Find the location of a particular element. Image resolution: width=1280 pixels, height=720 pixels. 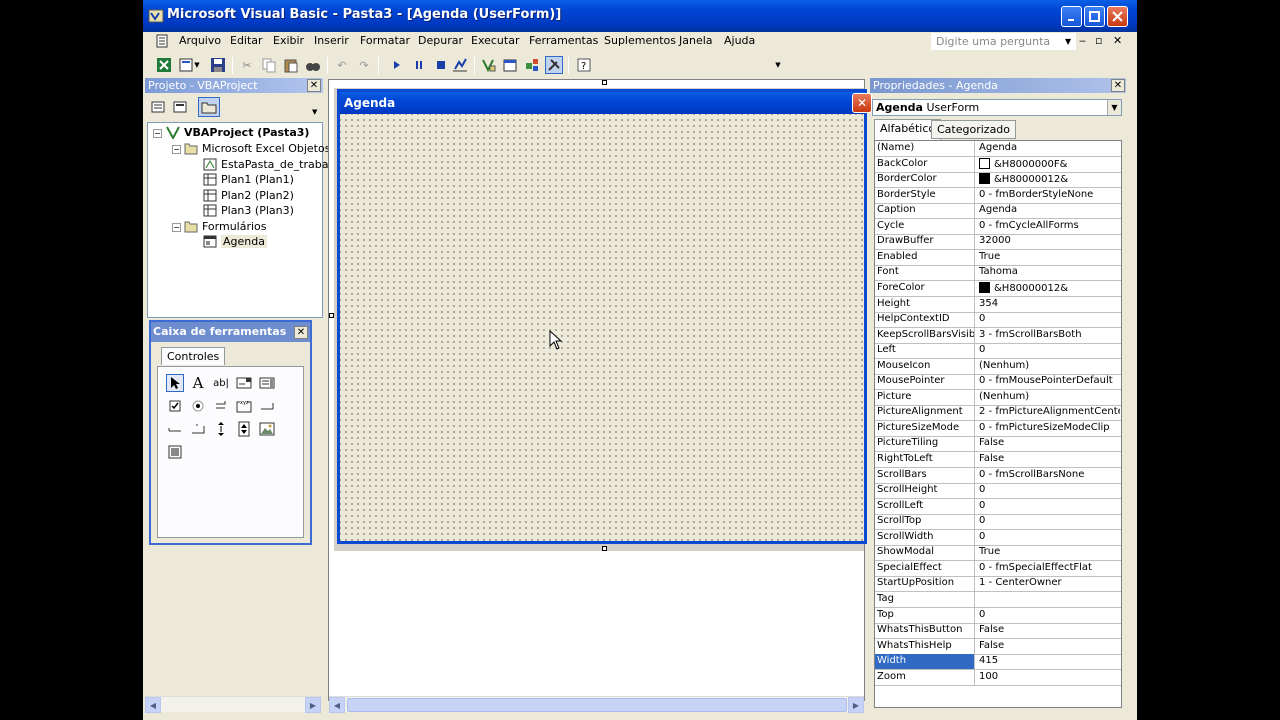

resize-handle-bottom is located at coordinates (604, 548).